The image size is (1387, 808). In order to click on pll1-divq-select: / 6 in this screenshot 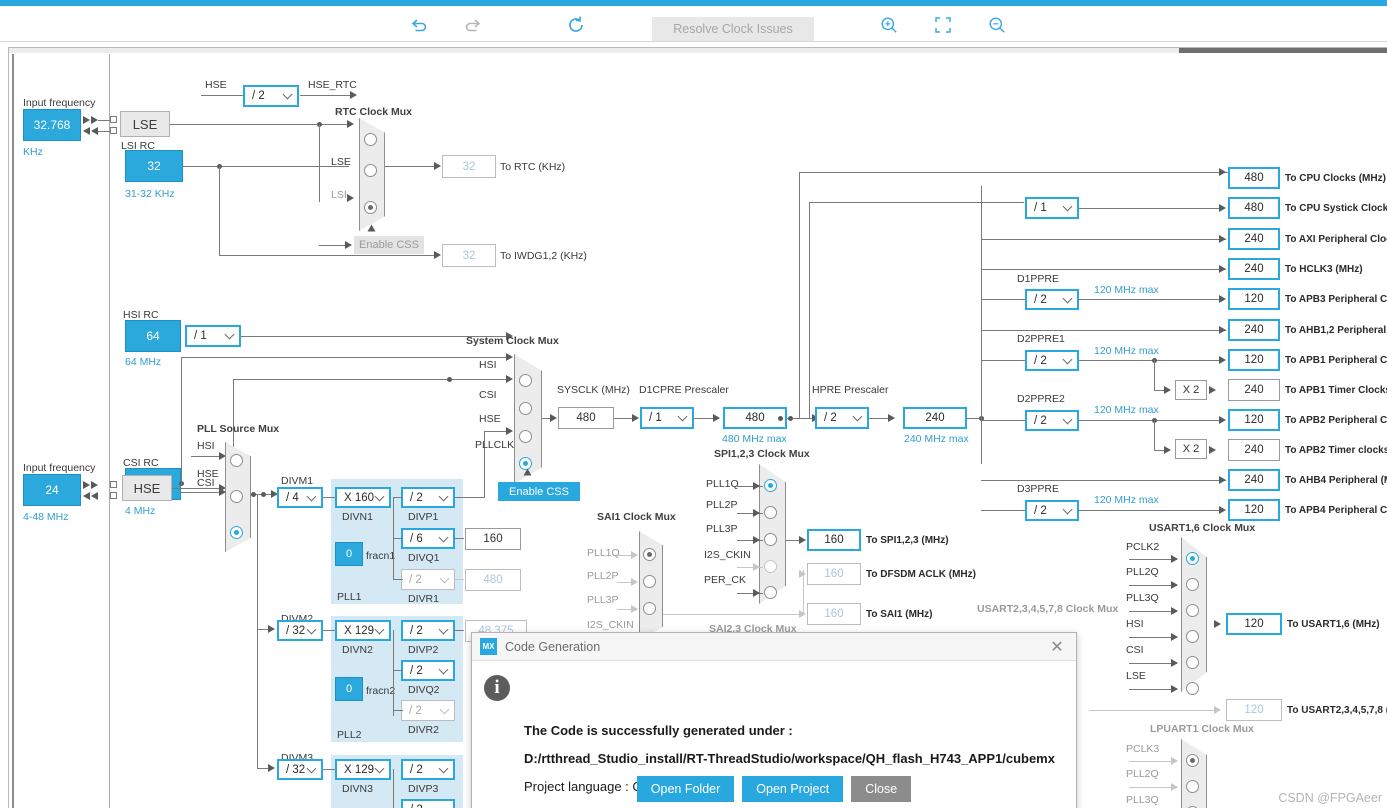, I will do `click(428, 538)`.